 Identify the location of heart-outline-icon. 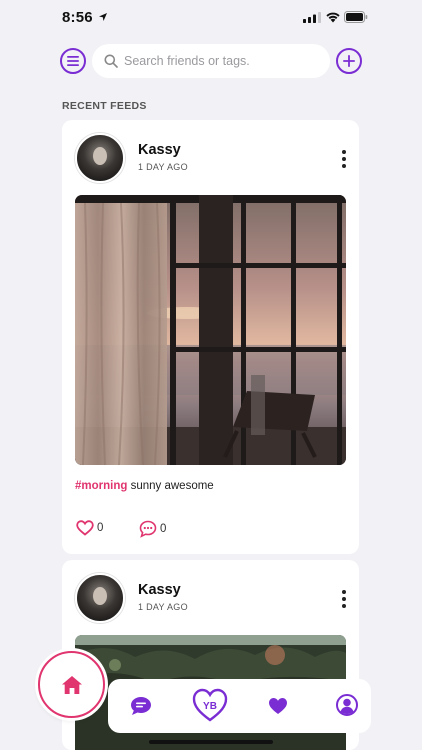
(85, 528).